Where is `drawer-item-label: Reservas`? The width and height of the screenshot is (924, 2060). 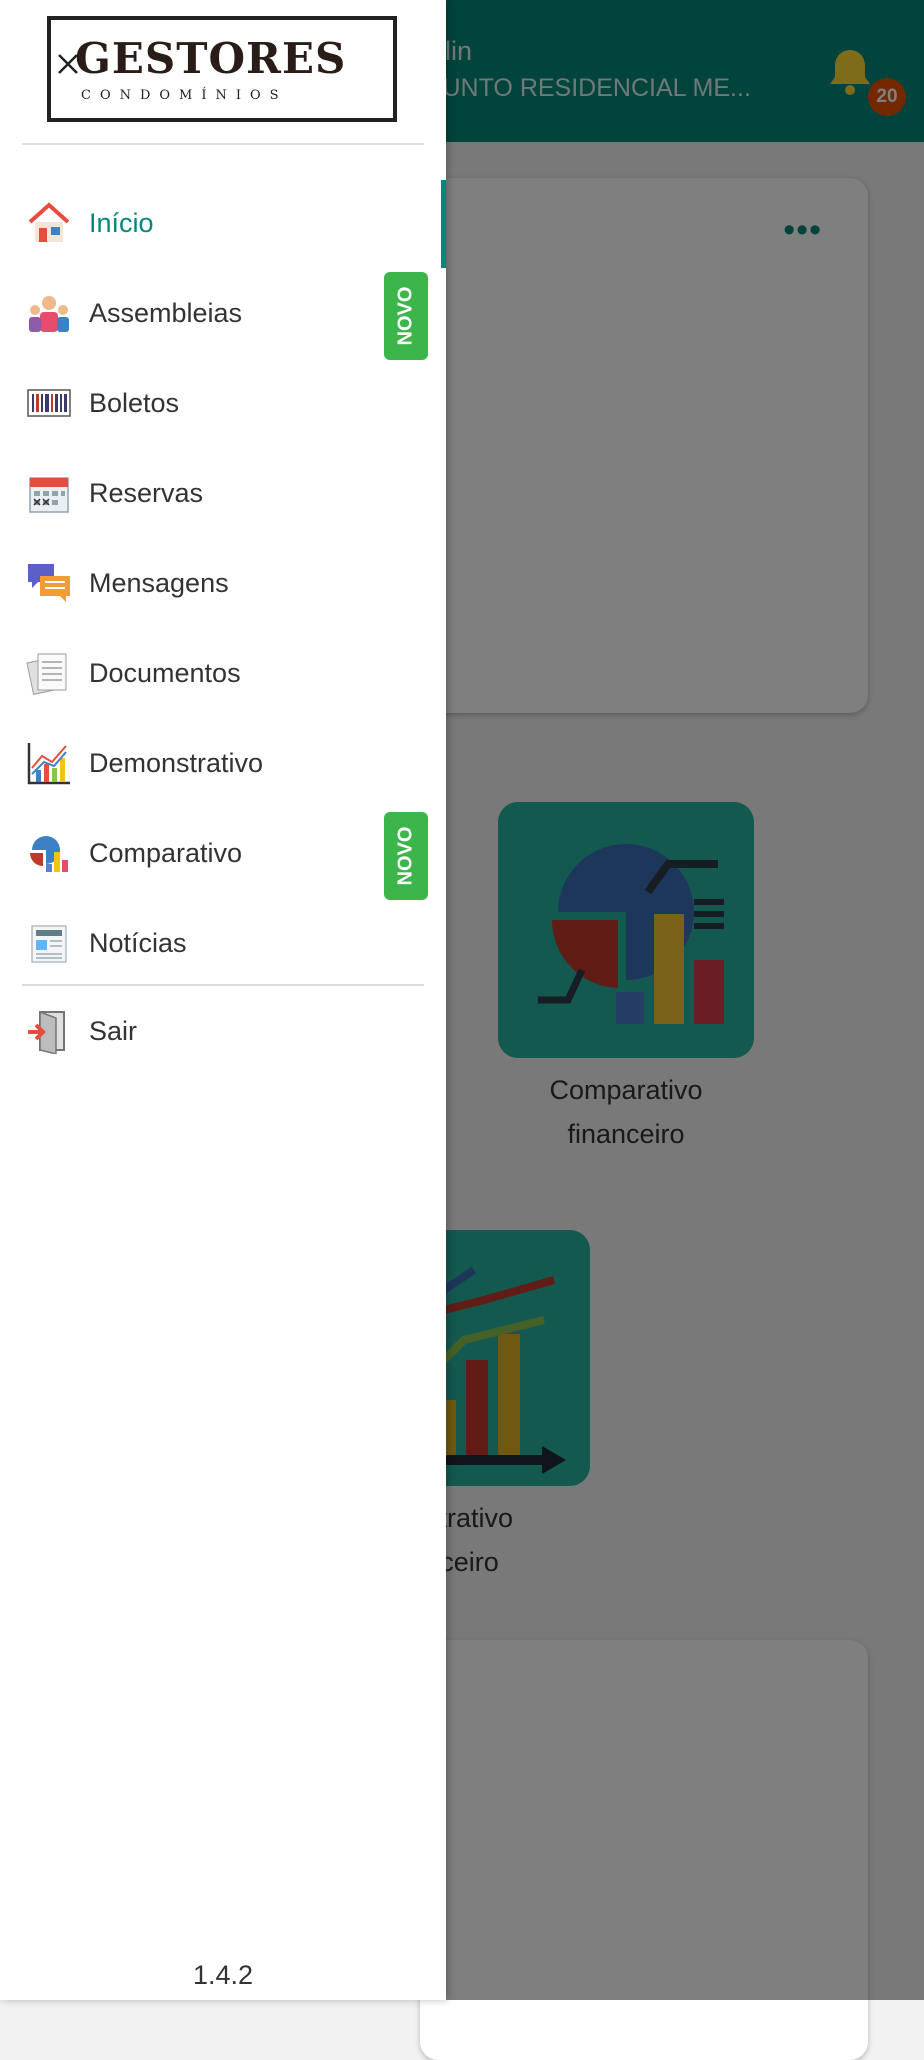
drawer-item-label: Reservas is located at coordinates (146, 493).